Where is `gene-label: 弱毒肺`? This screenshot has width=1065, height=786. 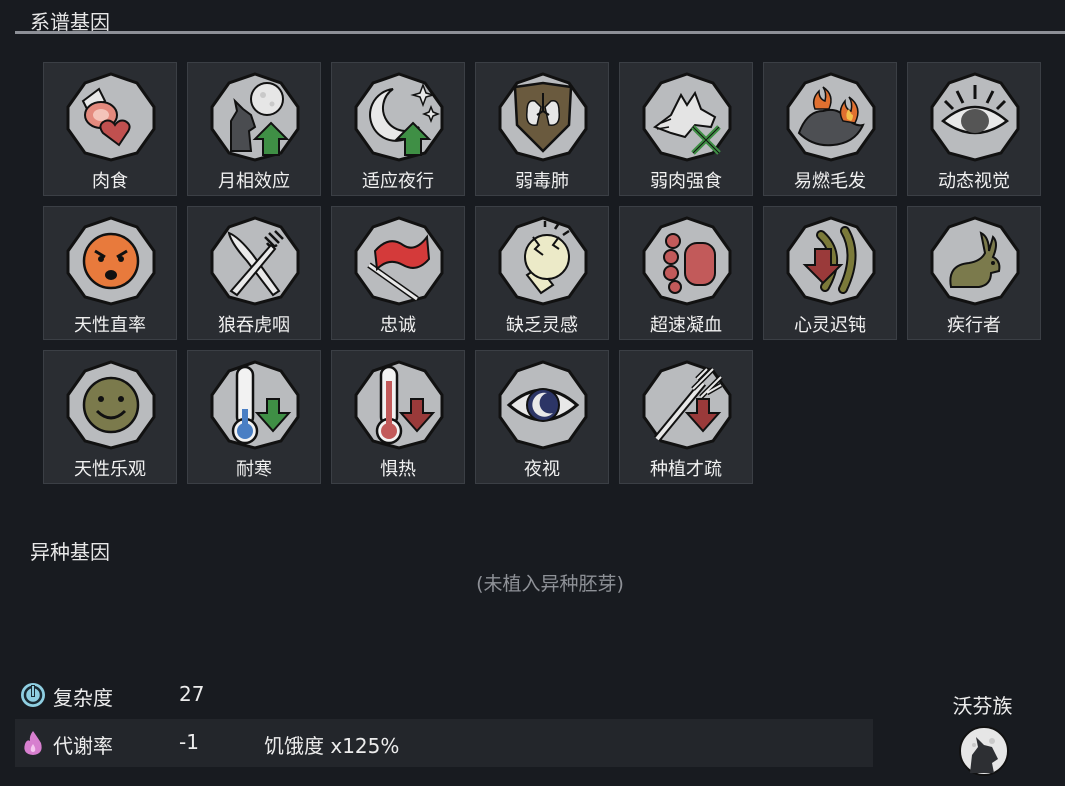
gene-label: 弱毒肺 is located at coordinates (542, 181).